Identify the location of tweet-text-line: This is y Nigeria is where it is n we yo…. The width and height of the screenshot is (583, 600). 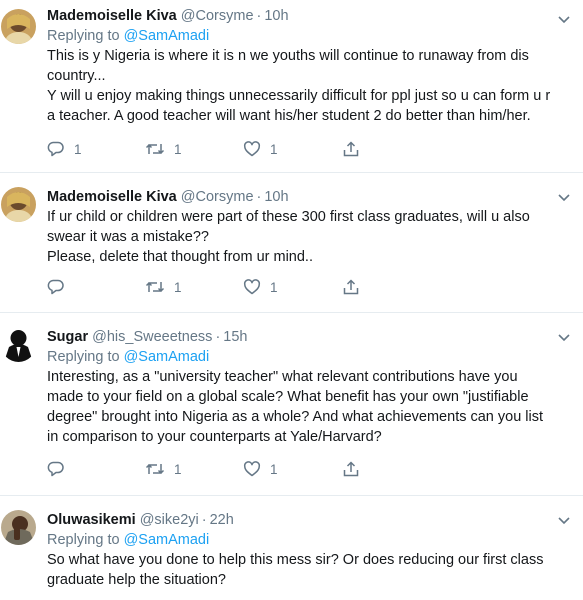
(288, 56).